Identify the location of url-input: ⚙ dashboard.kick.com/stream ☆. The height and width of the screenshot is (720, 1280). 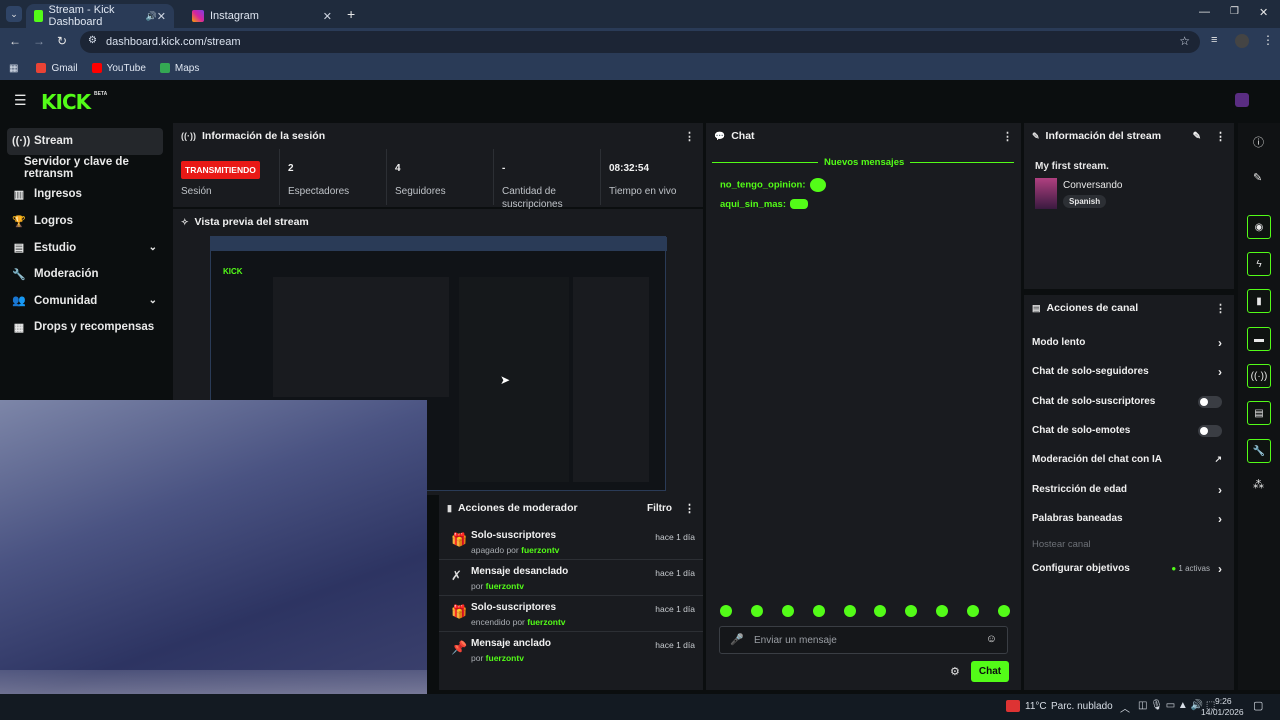
(640, 42).